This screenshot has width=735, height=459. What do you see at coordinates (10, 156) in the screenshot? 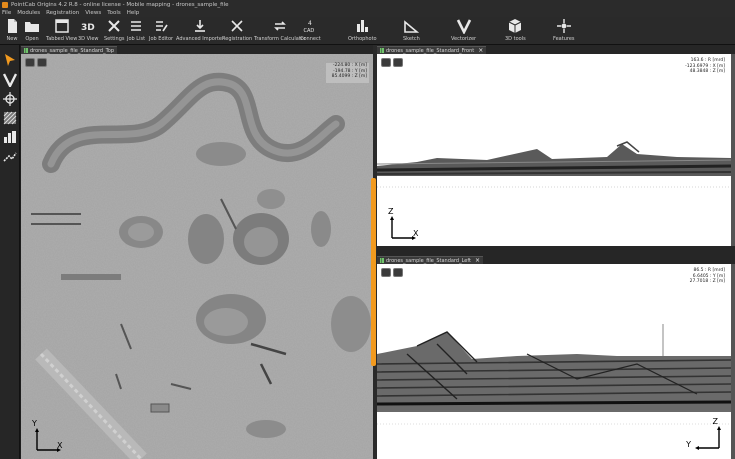
I see `measure-tool-icon` at bounding box center [10, 156].